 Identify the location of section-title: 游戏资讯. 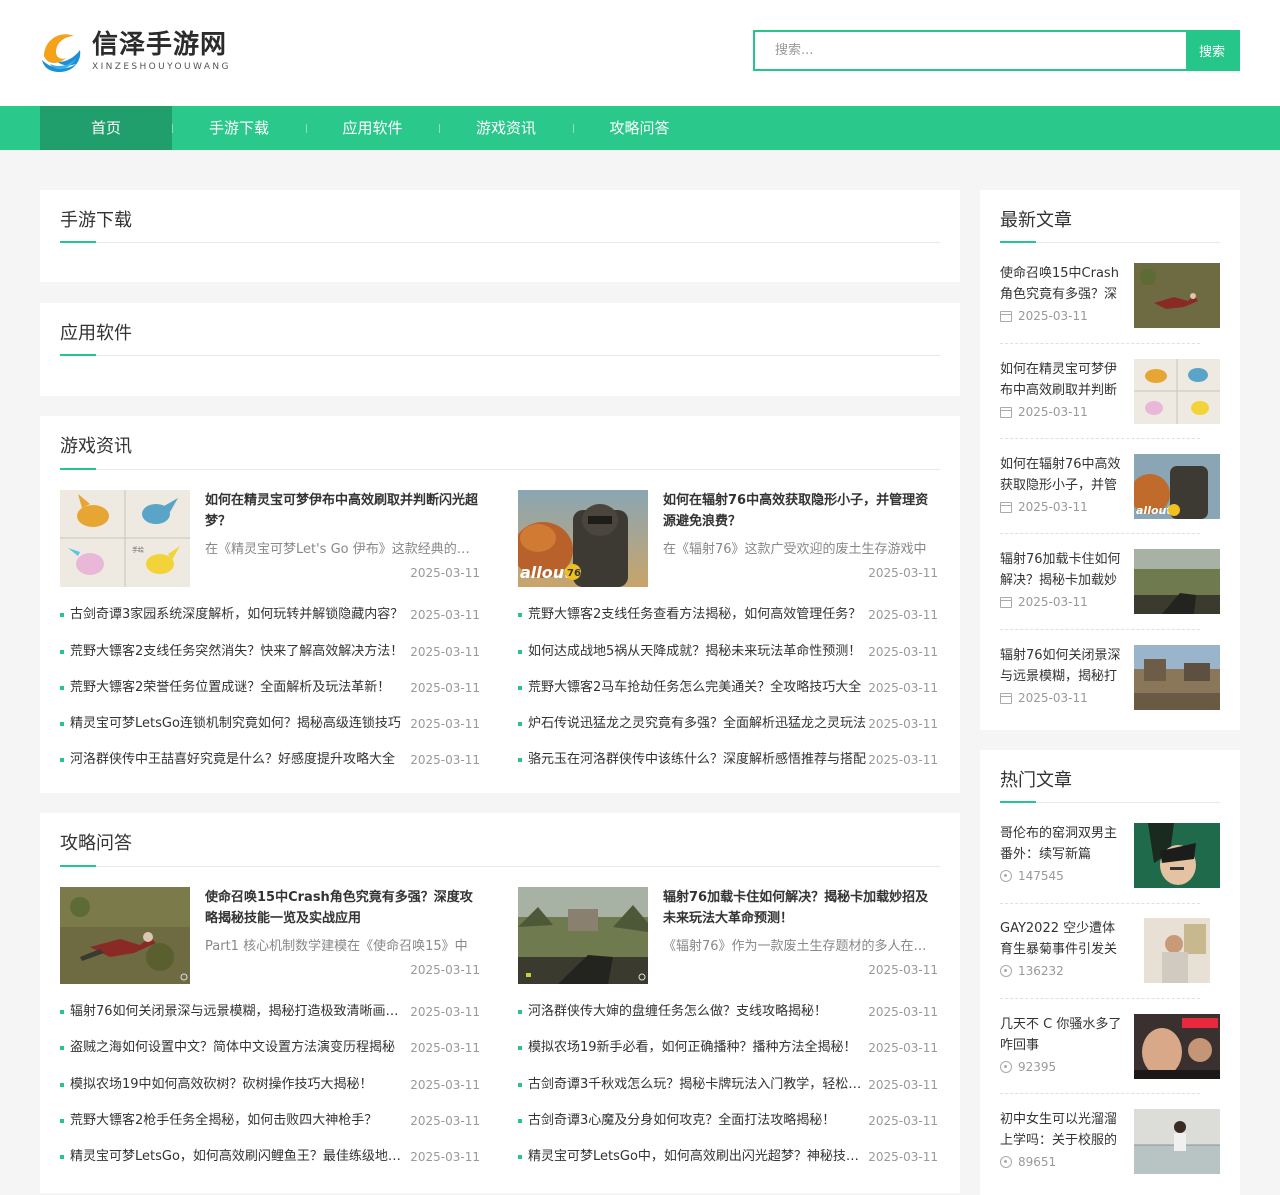
(96, 447).